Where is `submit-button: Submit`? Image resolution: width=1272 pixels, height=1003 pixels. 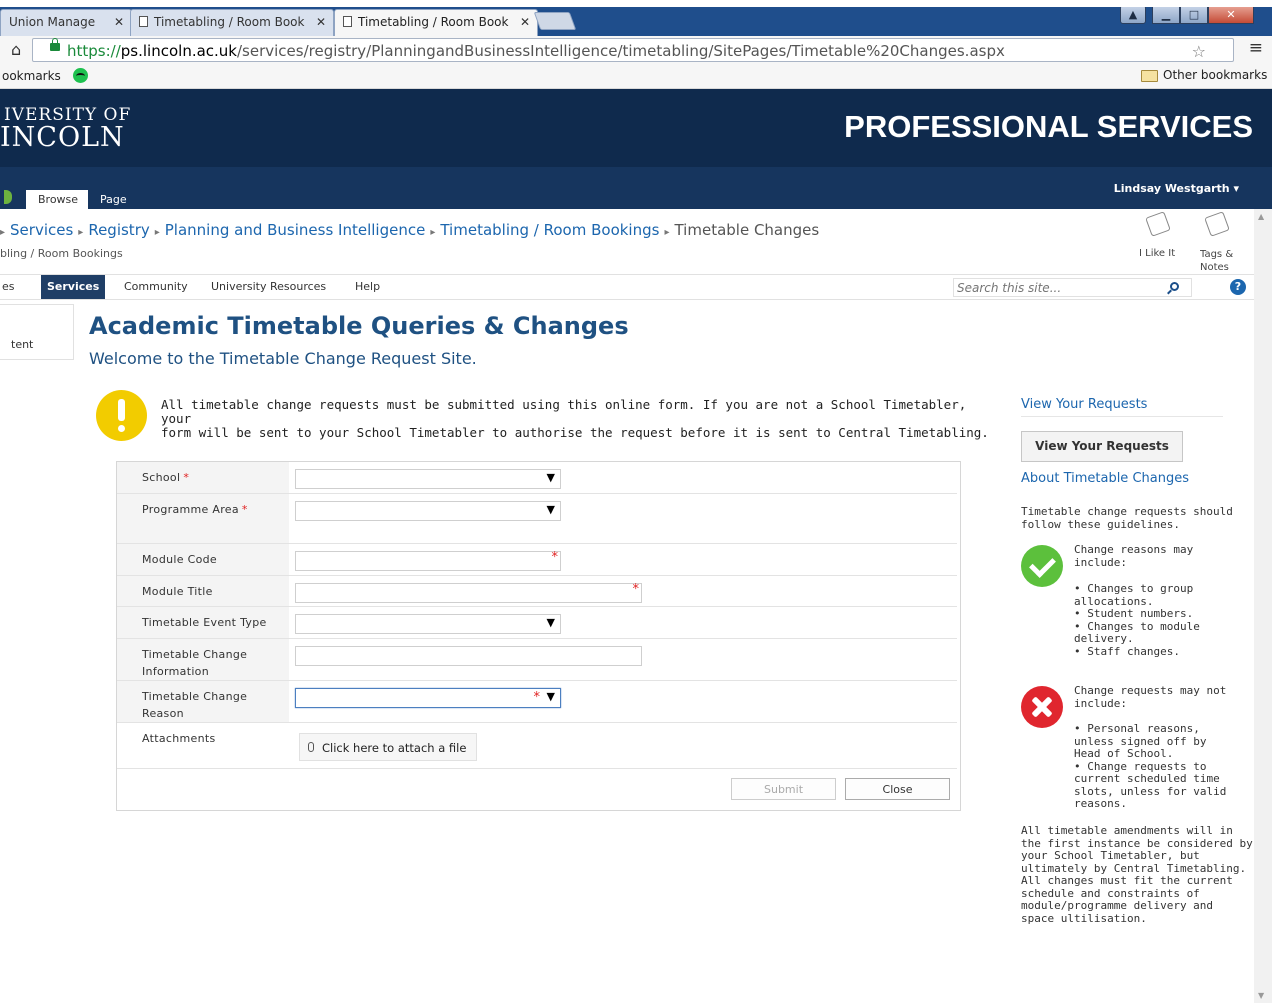
submit-button: Submit is located at coordinates (783, 789).